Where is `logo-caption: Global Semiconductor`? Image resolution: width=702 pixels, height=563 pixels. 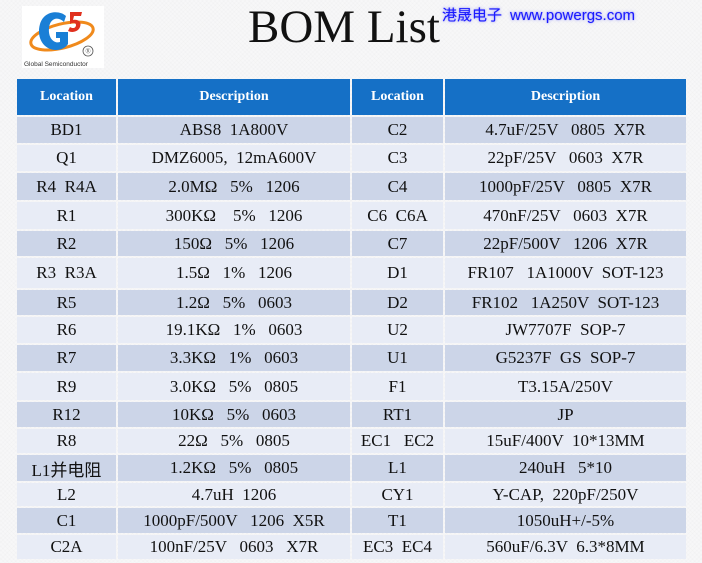
logo-caption: Global Semiconductor is located at coordinates (56, 64).